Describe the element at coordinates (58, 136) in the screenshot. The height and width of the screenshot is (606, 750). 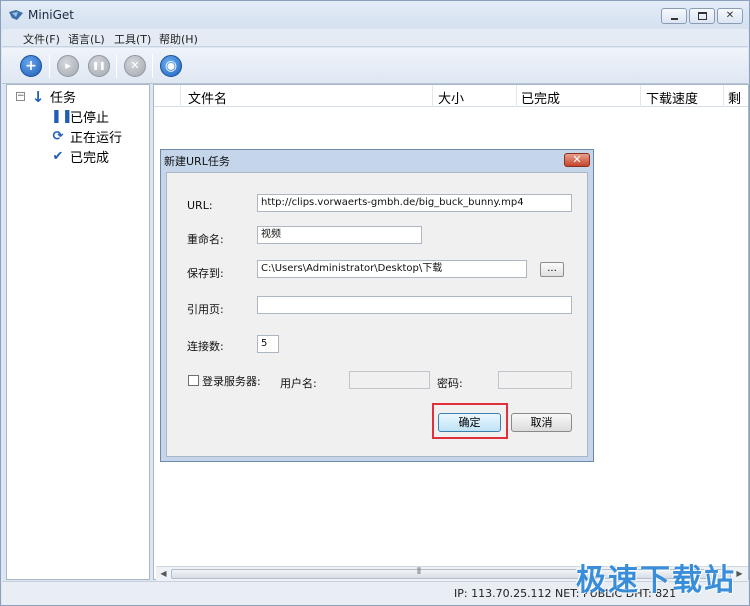
I see `refresh-icon: ⟳` at that location.